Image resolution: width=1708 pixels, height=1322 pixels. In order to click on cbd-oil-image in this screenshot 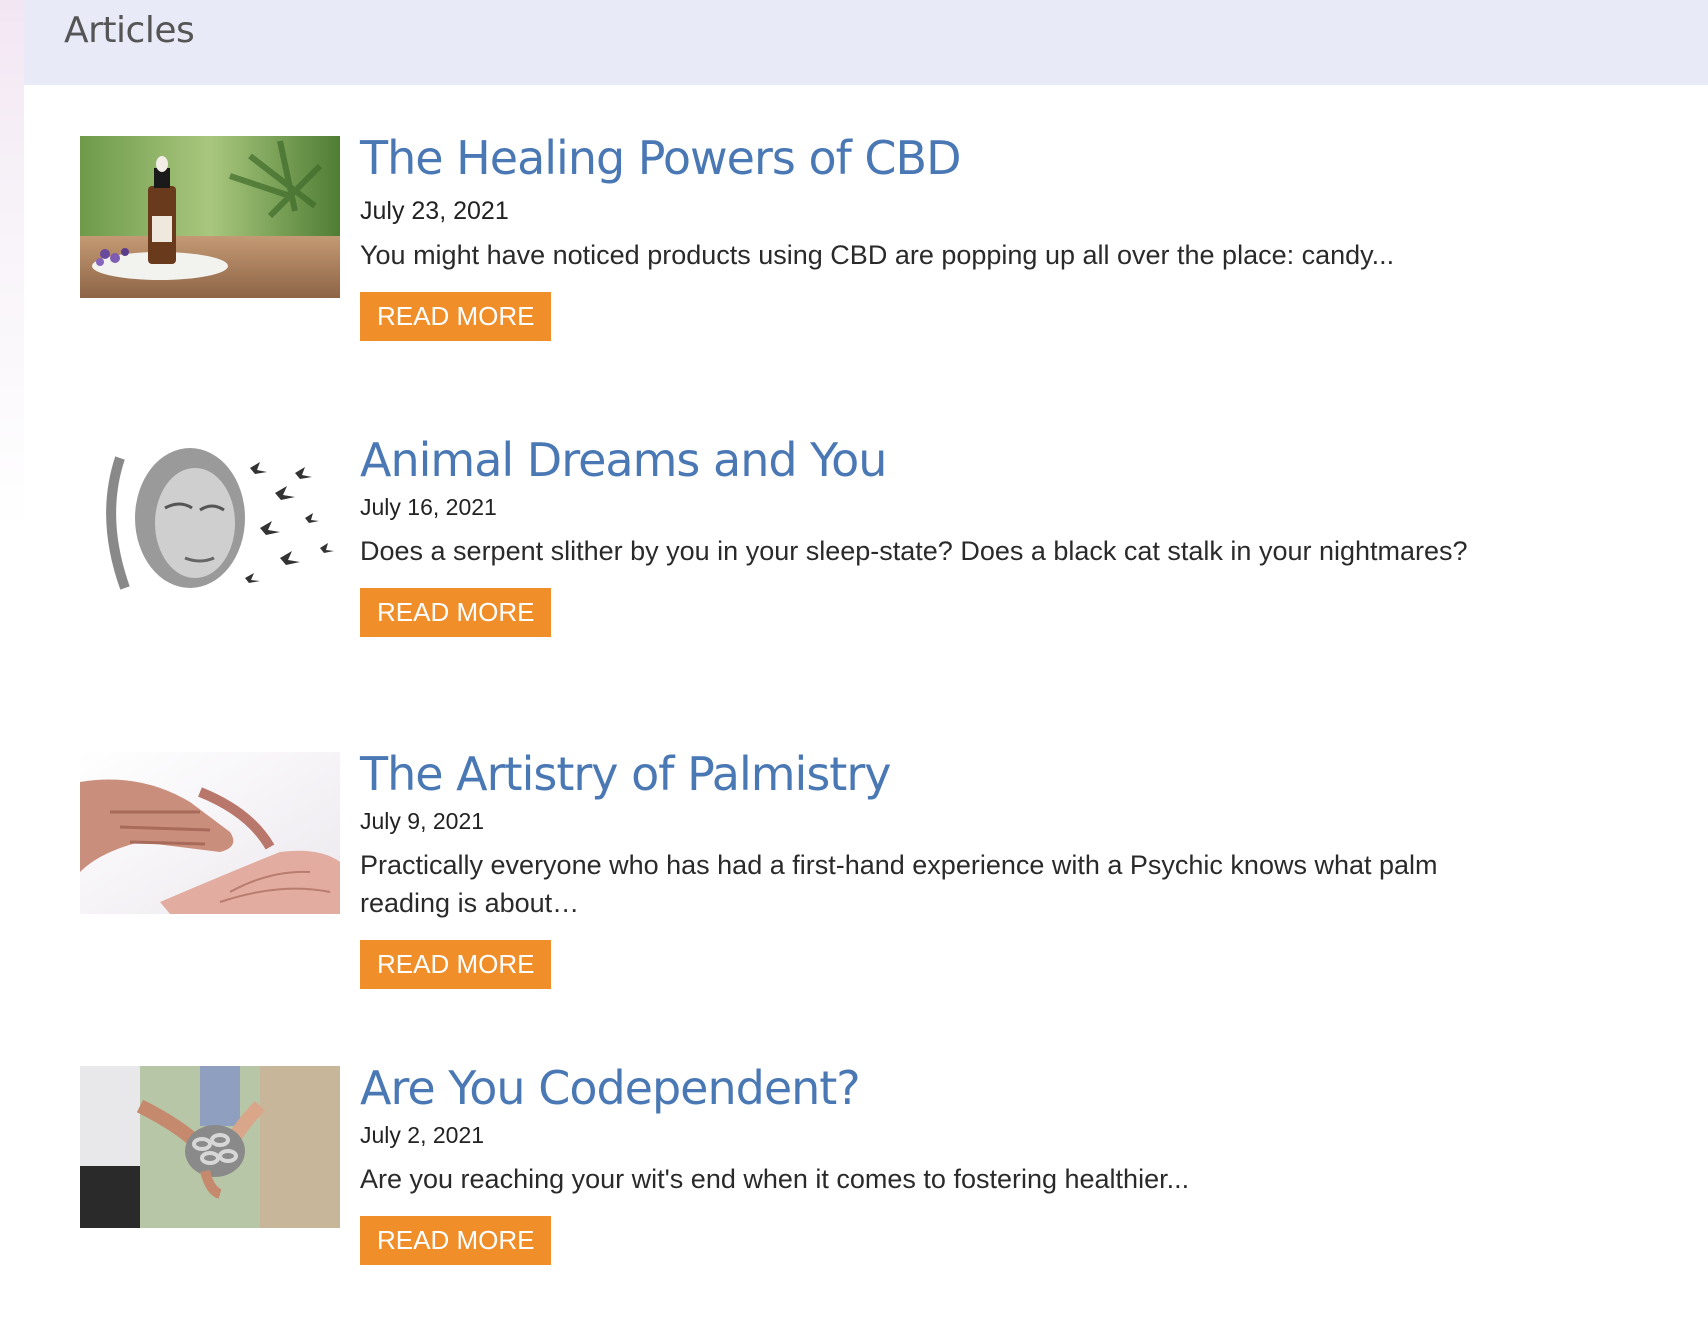, I will do `click(210, 217)`.